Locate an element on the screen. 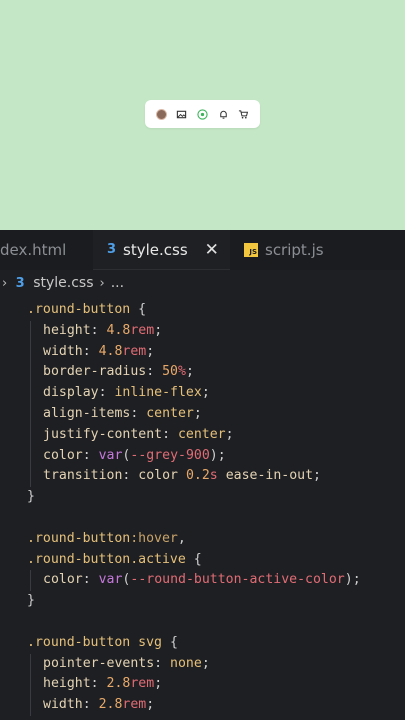 The width and height of the screenshot is (405, 720). code-line: height: 2.8rem; is located at coordinates (202, 685).